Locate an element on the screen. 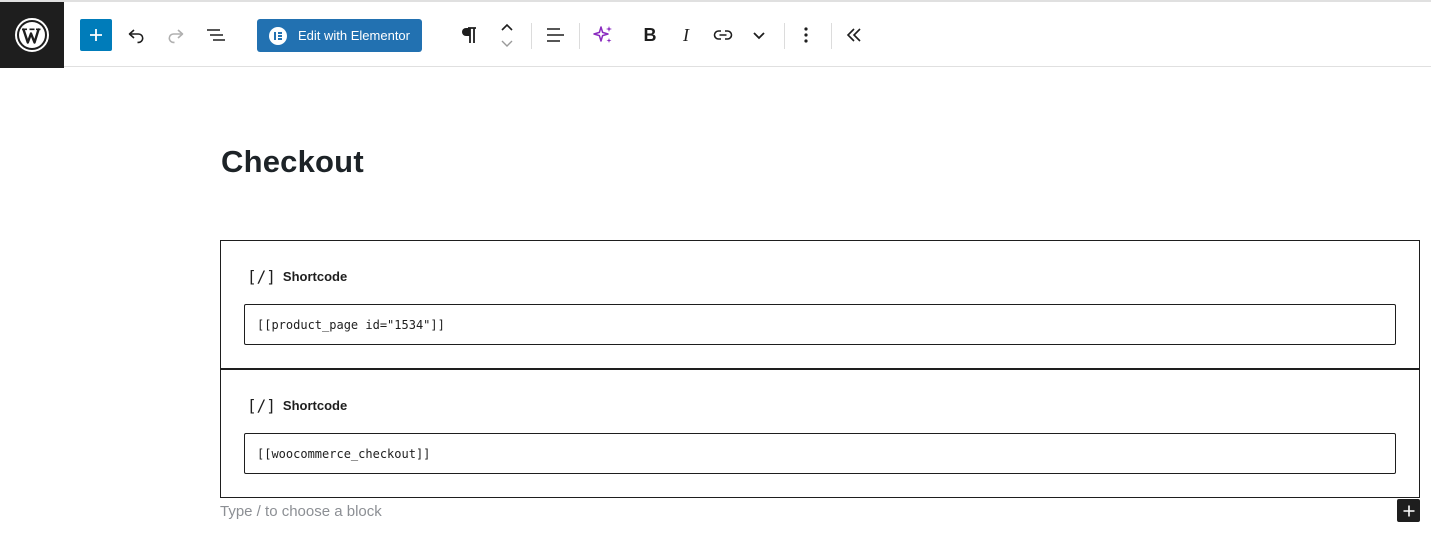 The width and height of the screenshot is (1431, 542). list-view-icon is located at coordinates (216, 35).